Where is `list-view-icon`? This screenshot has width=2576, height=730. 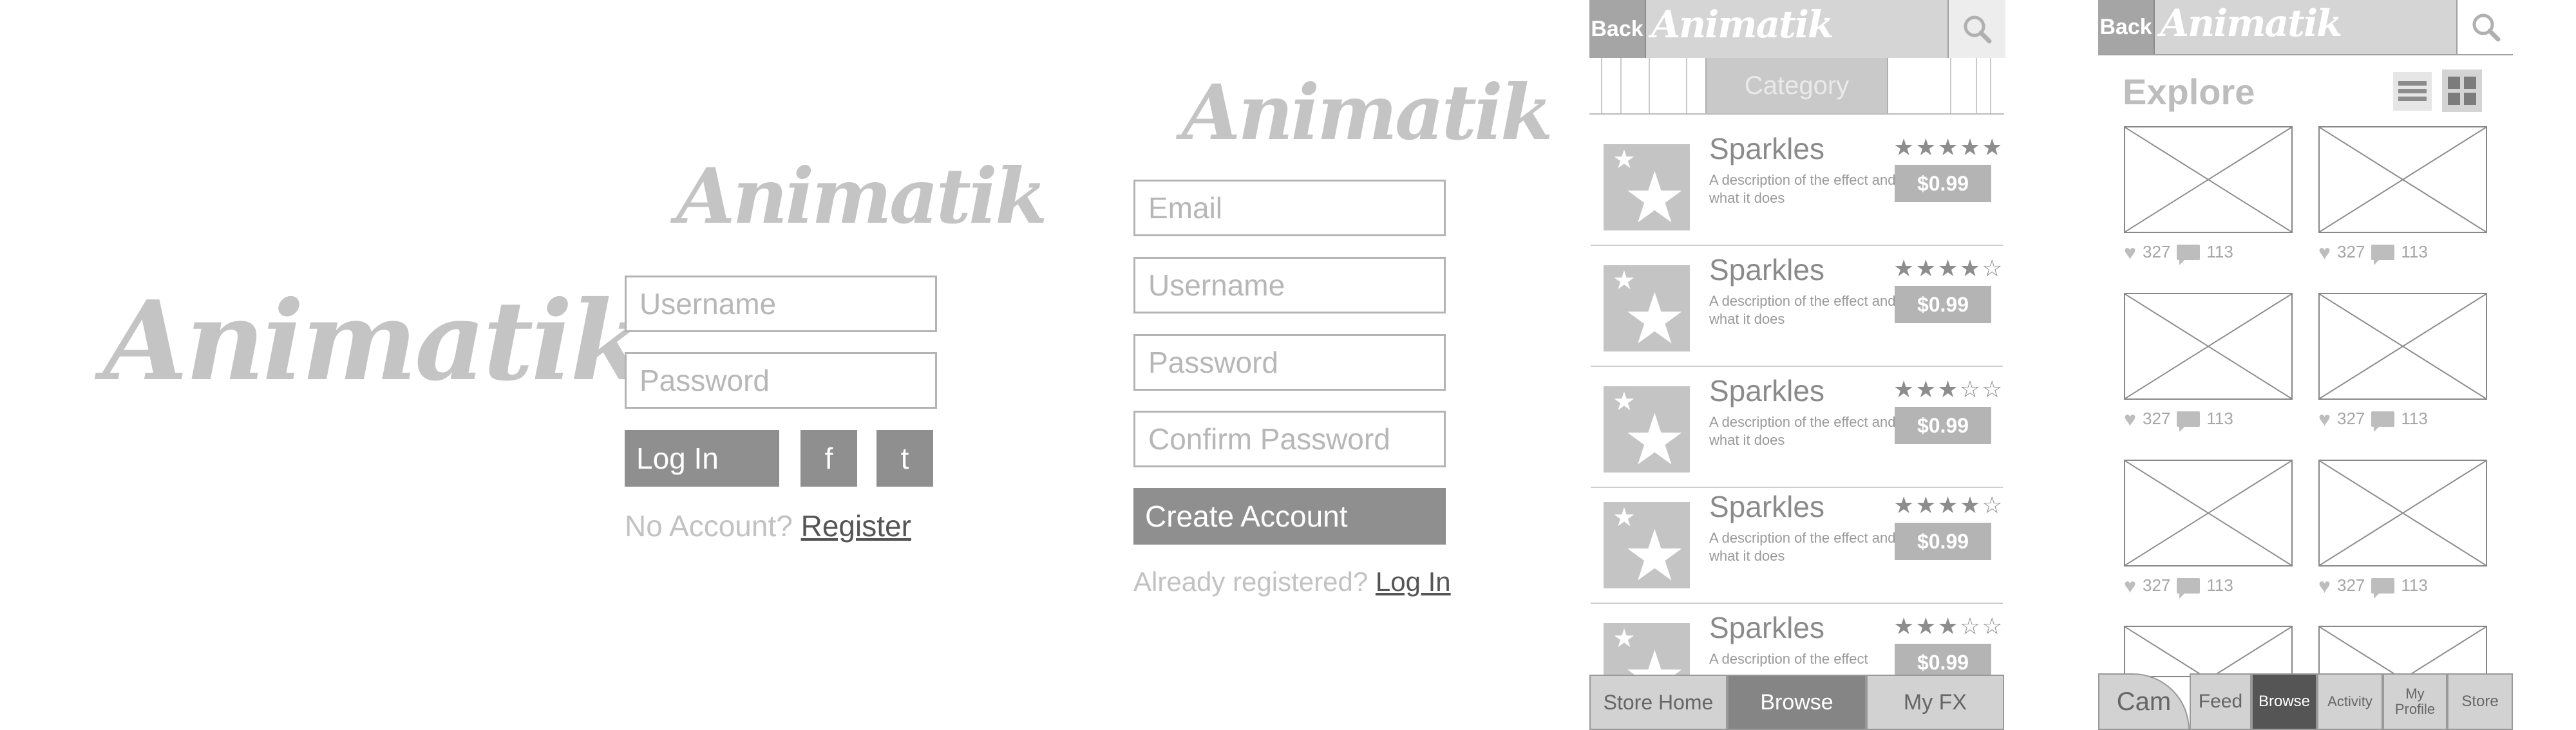
list-view-icon is located at coordinates (2412, 91).